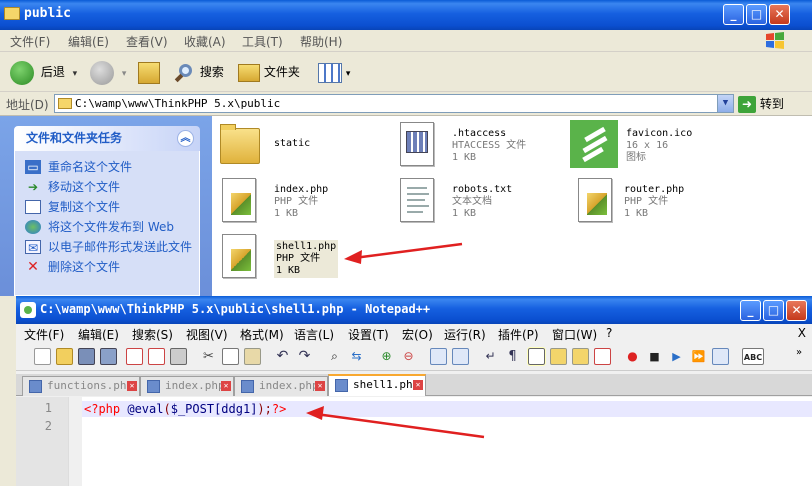 Image resolution: width=812 pixels, height=486 pixels. I want to click on cut-icon: ✂, so click(208, 356).